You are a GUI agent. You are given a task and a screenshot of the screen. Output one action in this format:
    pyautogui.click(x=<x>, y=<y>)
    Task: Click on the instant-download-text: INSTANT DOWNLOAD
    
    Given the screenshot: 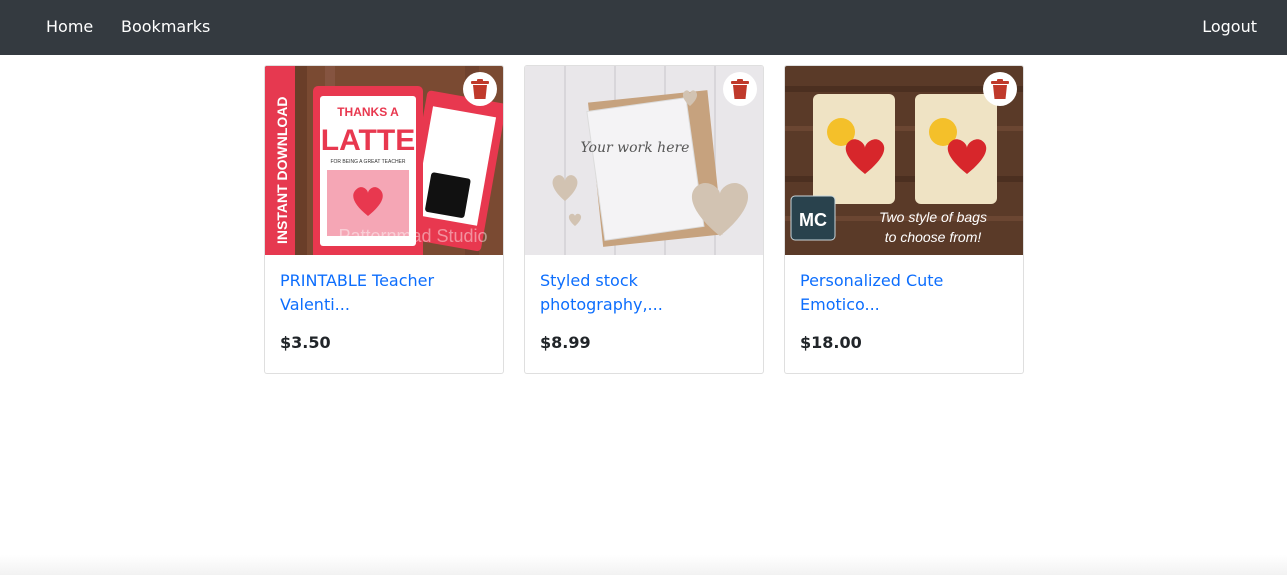 What is the action you would take?
    pyautogui.click(x=282, y=171)
    